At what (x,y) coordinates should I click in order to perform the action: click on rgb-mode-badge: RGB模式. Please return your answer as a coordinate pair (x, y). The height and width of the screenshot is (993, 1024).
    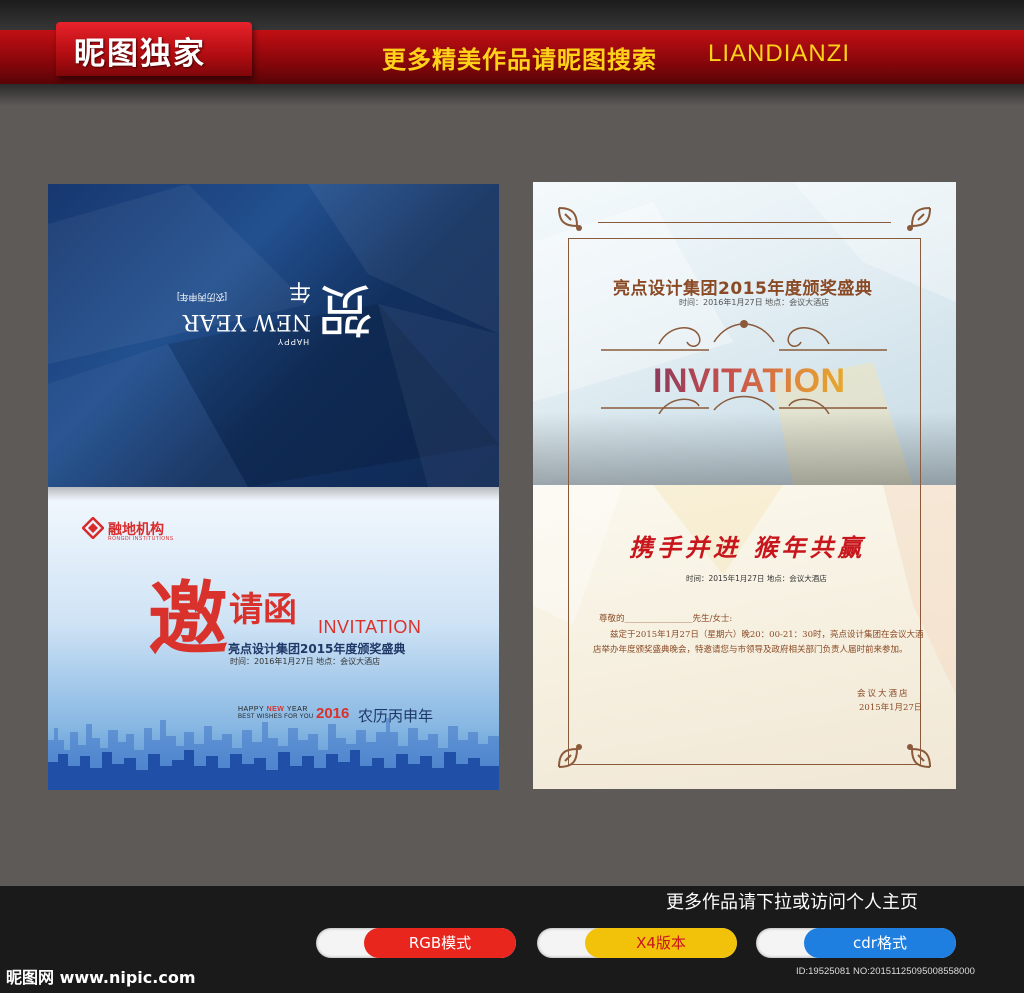
    Looking at the image, I should click on (416, 943).